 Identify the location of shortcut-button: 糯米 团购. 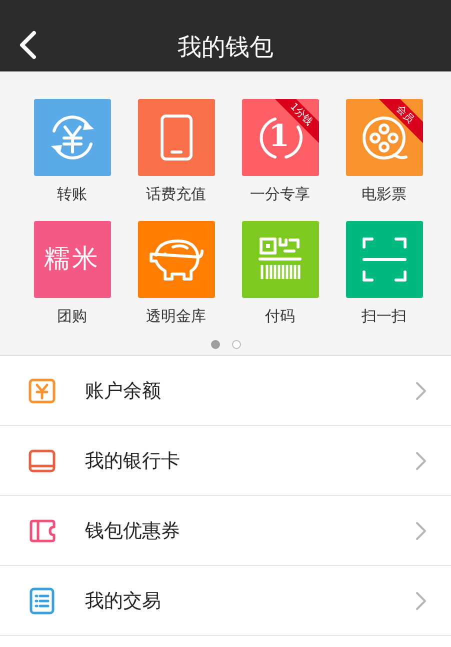
(72, 273).